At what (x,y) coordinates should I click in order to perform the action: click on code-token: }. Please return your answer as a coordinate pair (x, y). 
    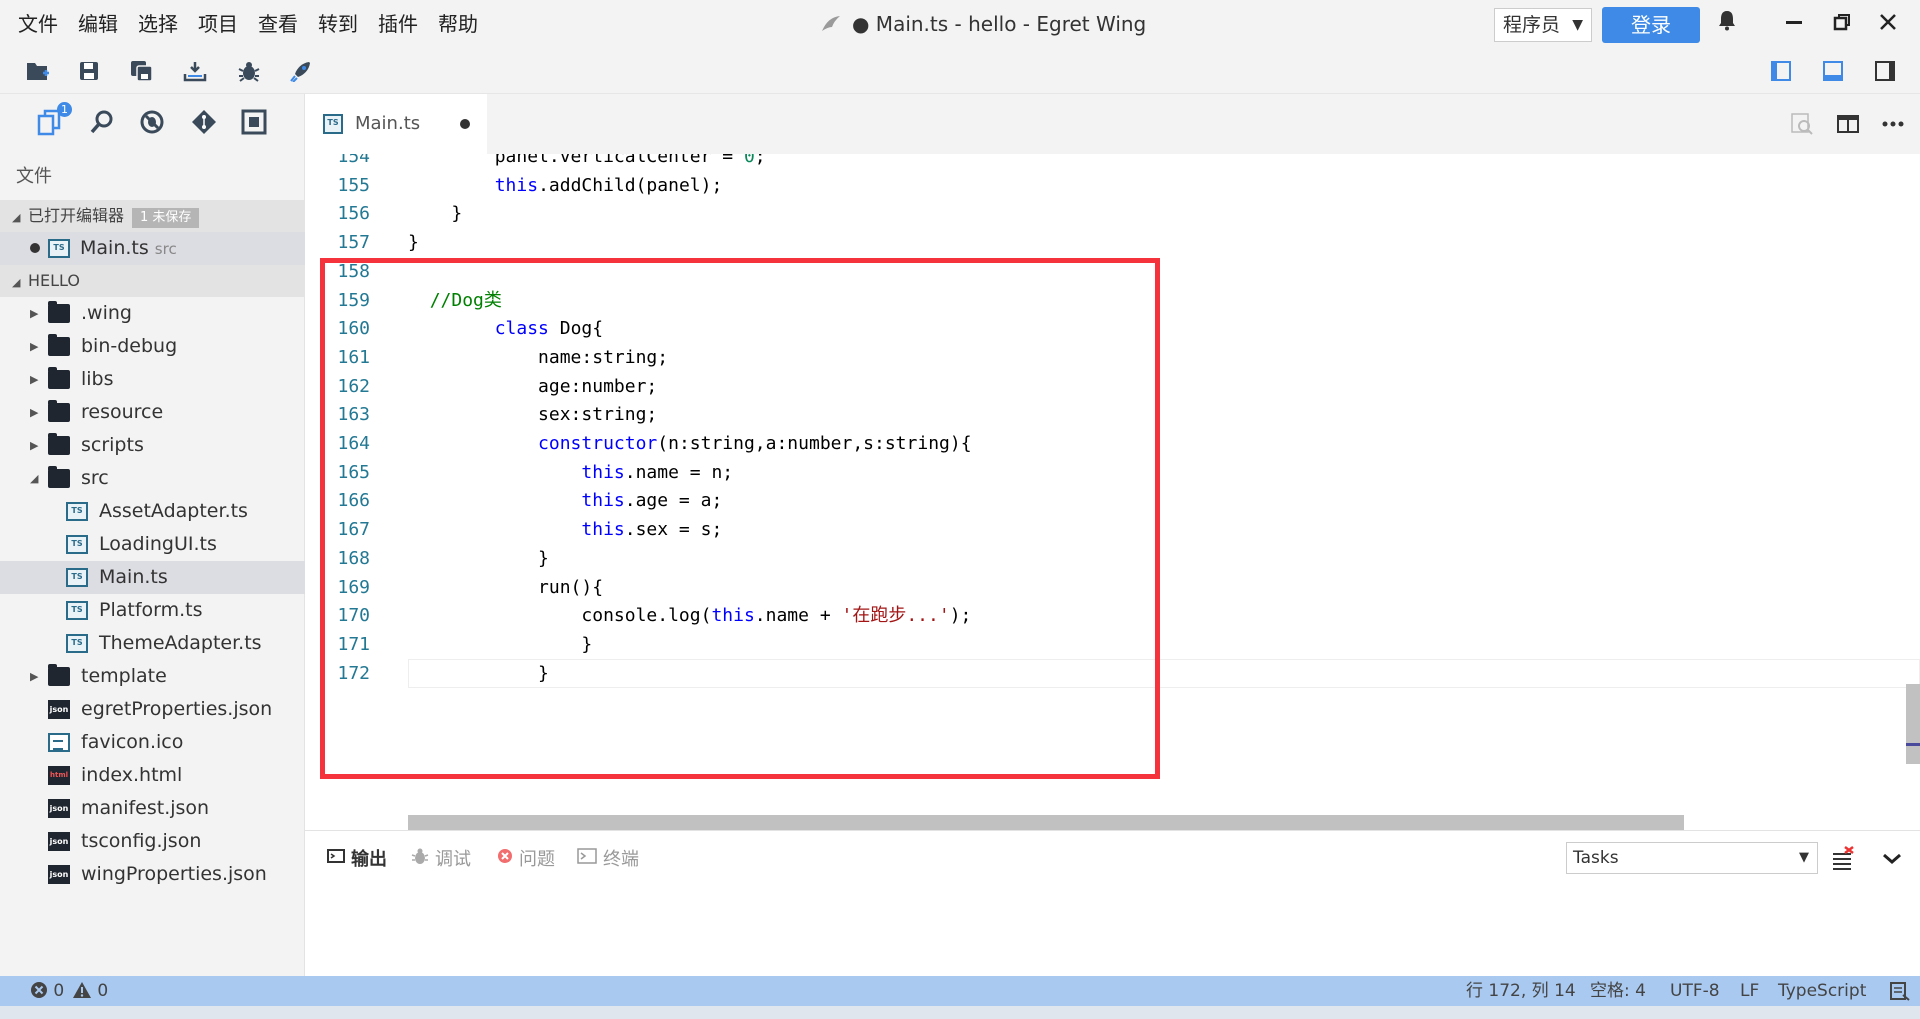
    Looking at the image, I should click on (413, 243).